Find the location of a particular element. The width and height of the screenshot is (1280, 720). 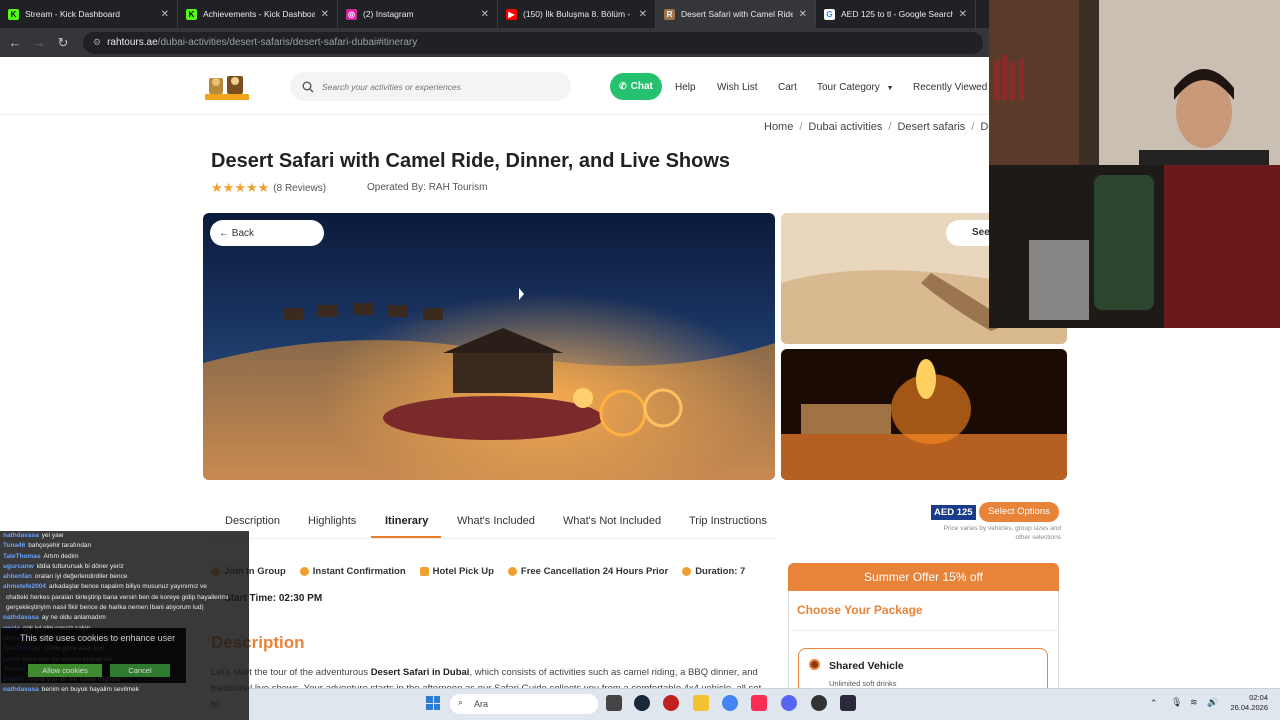

select-options-button: Select Options is located at coordinates (1019, 512).